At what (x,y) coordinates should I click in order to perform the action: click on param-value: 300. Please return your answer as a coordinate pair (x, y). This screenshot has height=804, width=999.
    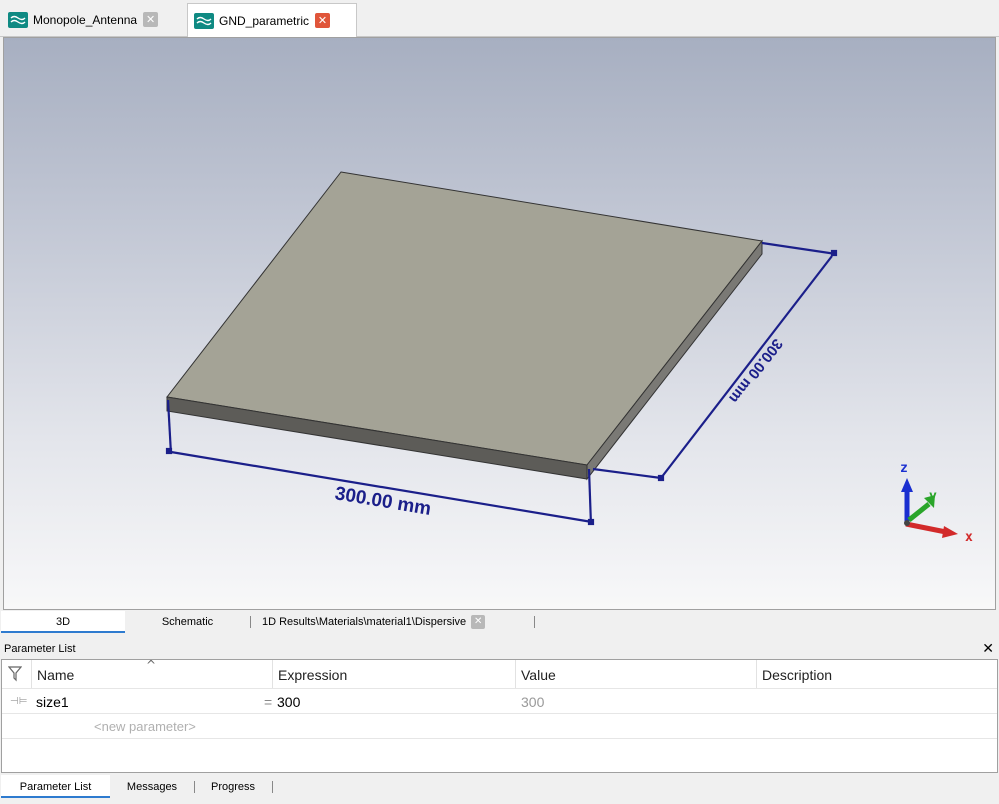
    Looking at the image, I should click on (533, 702).